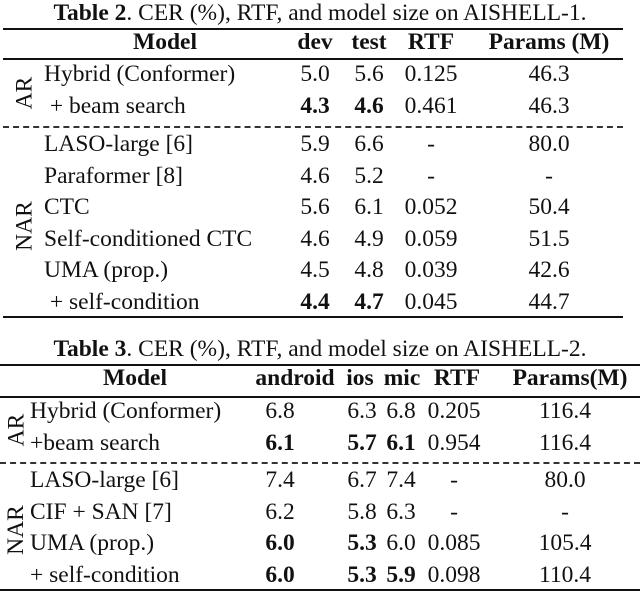  What do you see at coordinates (362, 411) in the screenshot?
I see `table-cell-ios: 6.3` at bounding box center [362, 411].